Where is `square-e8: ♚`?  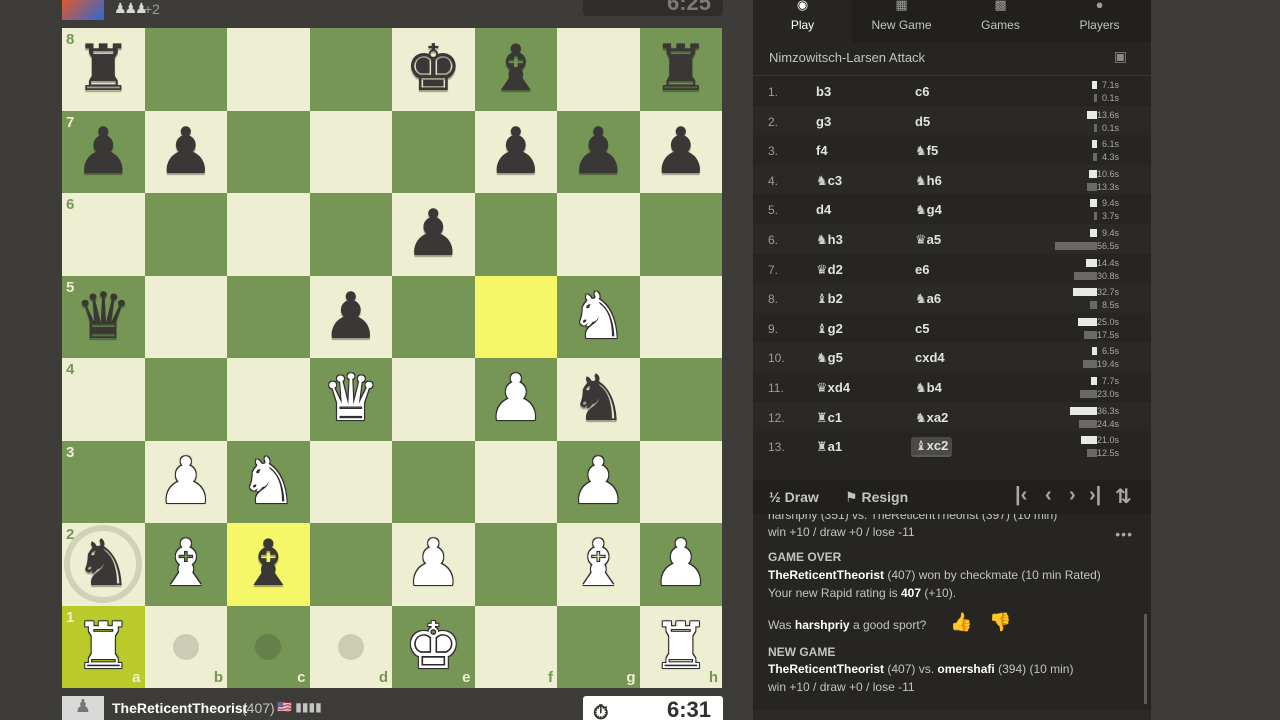
square-e8: ♚ is located at coordinates (433, 69).